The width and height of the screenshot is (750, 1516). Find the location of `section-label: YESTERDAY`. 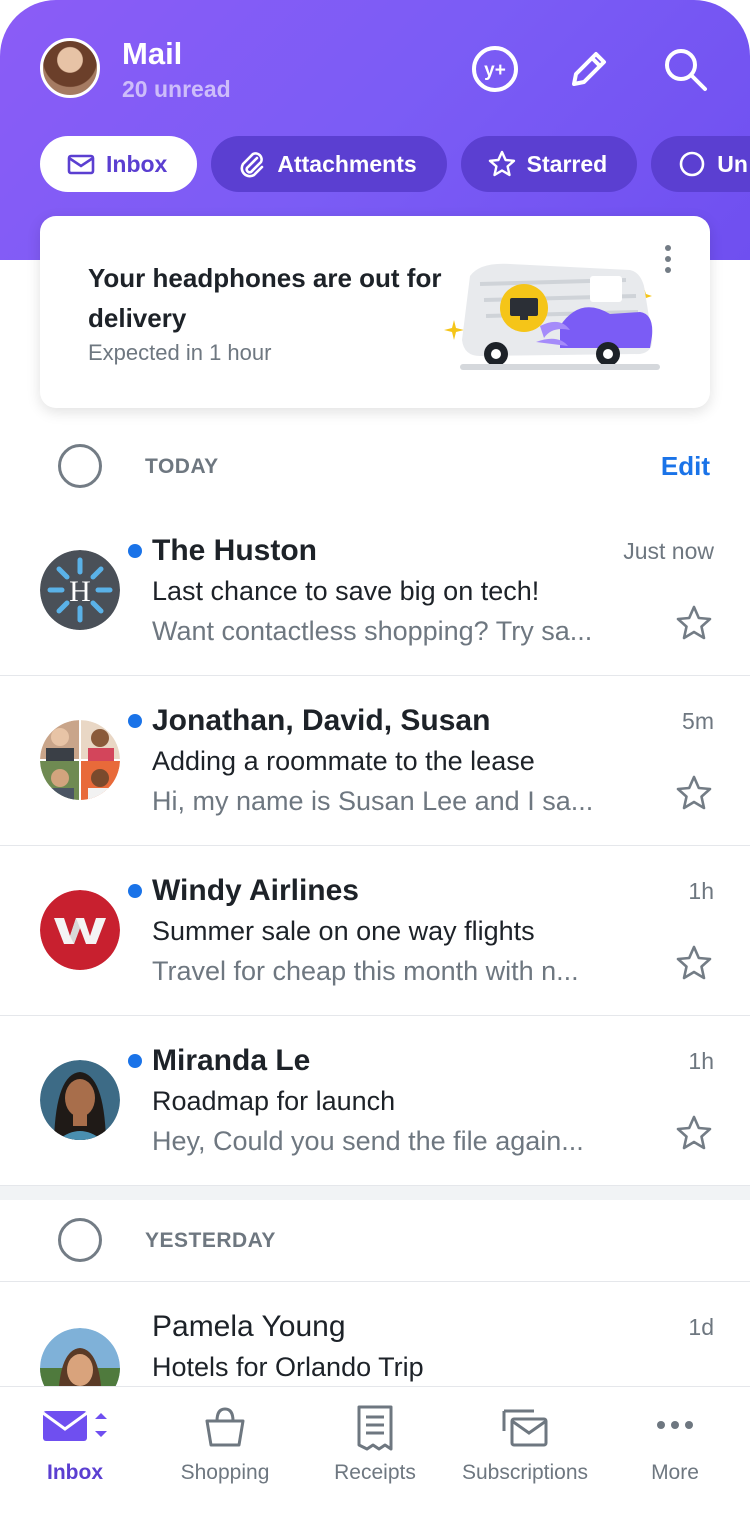

section-label: YESTERDAY is located at coordinates (210, 1240).